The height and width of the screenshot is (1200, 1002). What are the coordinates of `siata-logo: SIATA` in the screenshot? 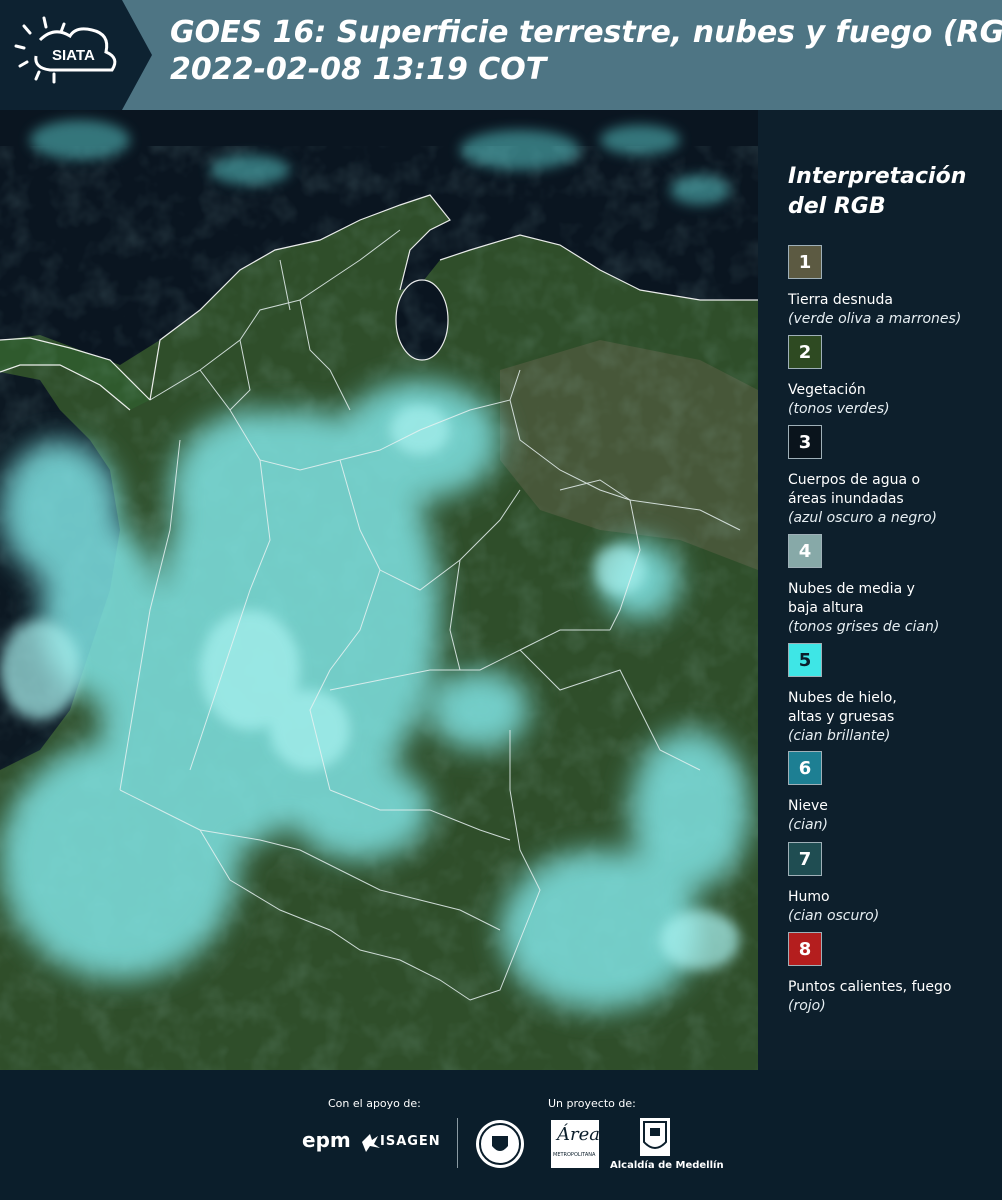 It's located at (76, 55).